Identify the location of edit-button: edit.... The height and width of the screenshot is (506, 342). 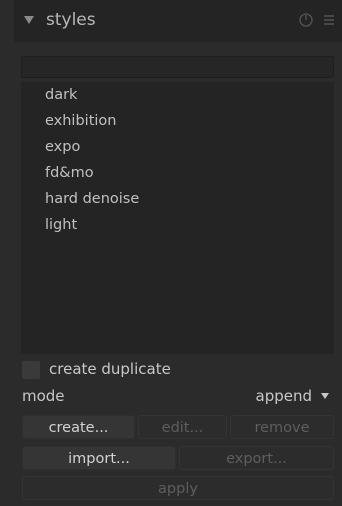
(182, 427).